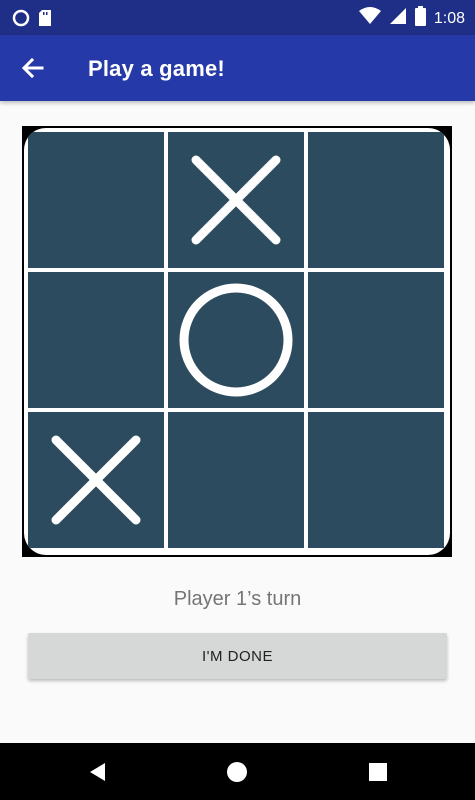 The height and width of the screenshot is (800, 475). What do you see at coordinates (420, 18) in the screenshot?
I see `battery-icon` at bounding box center [420, 18].